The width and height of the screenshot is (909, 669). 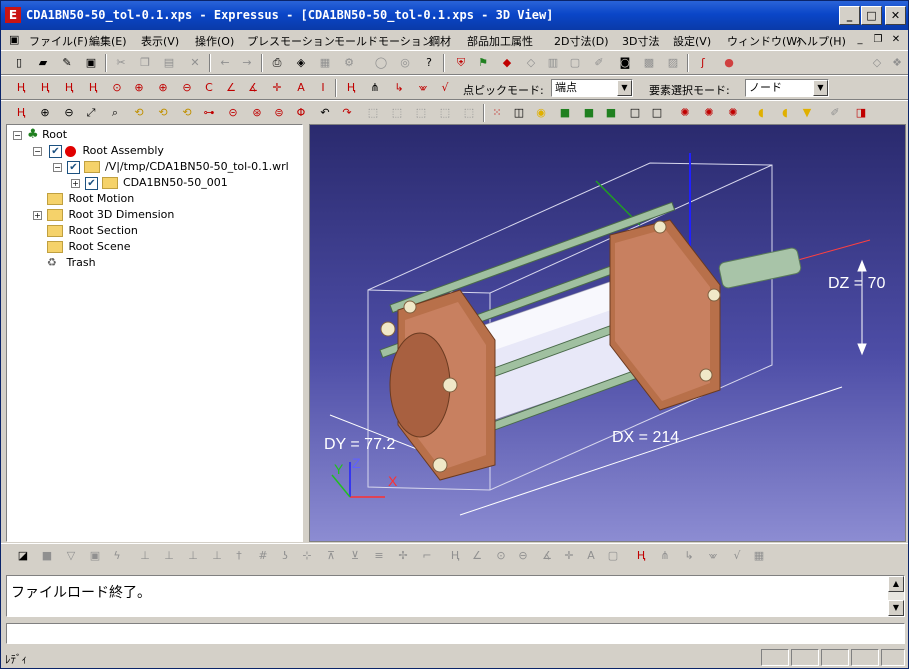 What do you see at coordinates (861, 113) in the screenshot?
I see `panel-icon: ◨` at bounding box center [861, 113].